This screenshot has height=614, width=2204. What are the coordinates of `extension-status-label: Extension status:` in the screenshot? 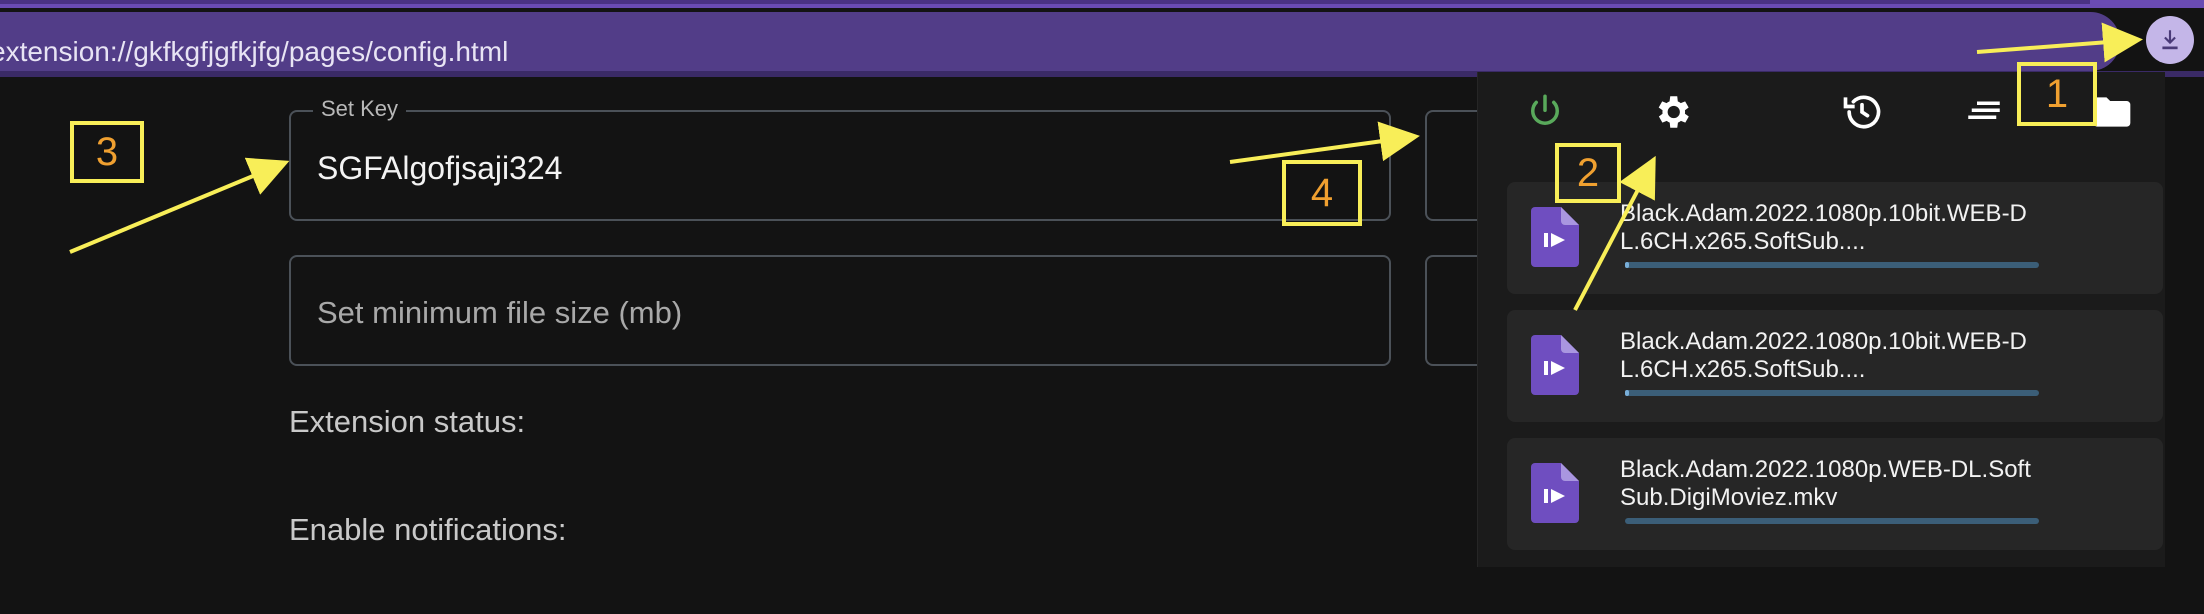 It's located at (407, 421).